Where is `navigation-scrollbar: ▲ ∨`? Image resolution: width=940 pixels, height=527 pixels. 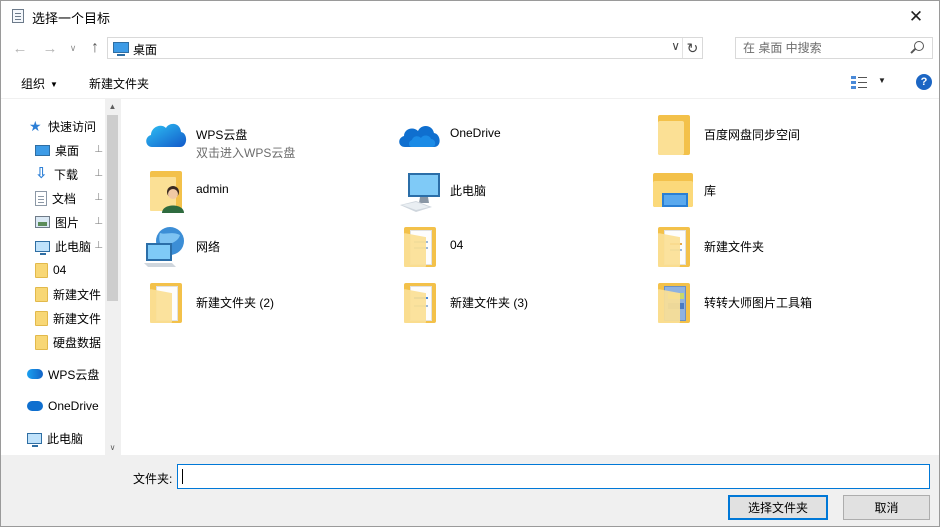 navigation-scrollbar: ▲ ∨ is located at coordinates (112, 277).